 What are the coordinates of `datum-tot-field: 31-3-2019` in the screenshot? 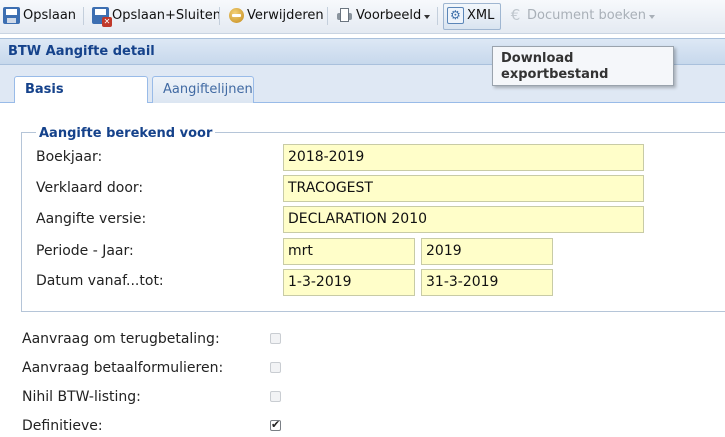 It's located at (487, 282).